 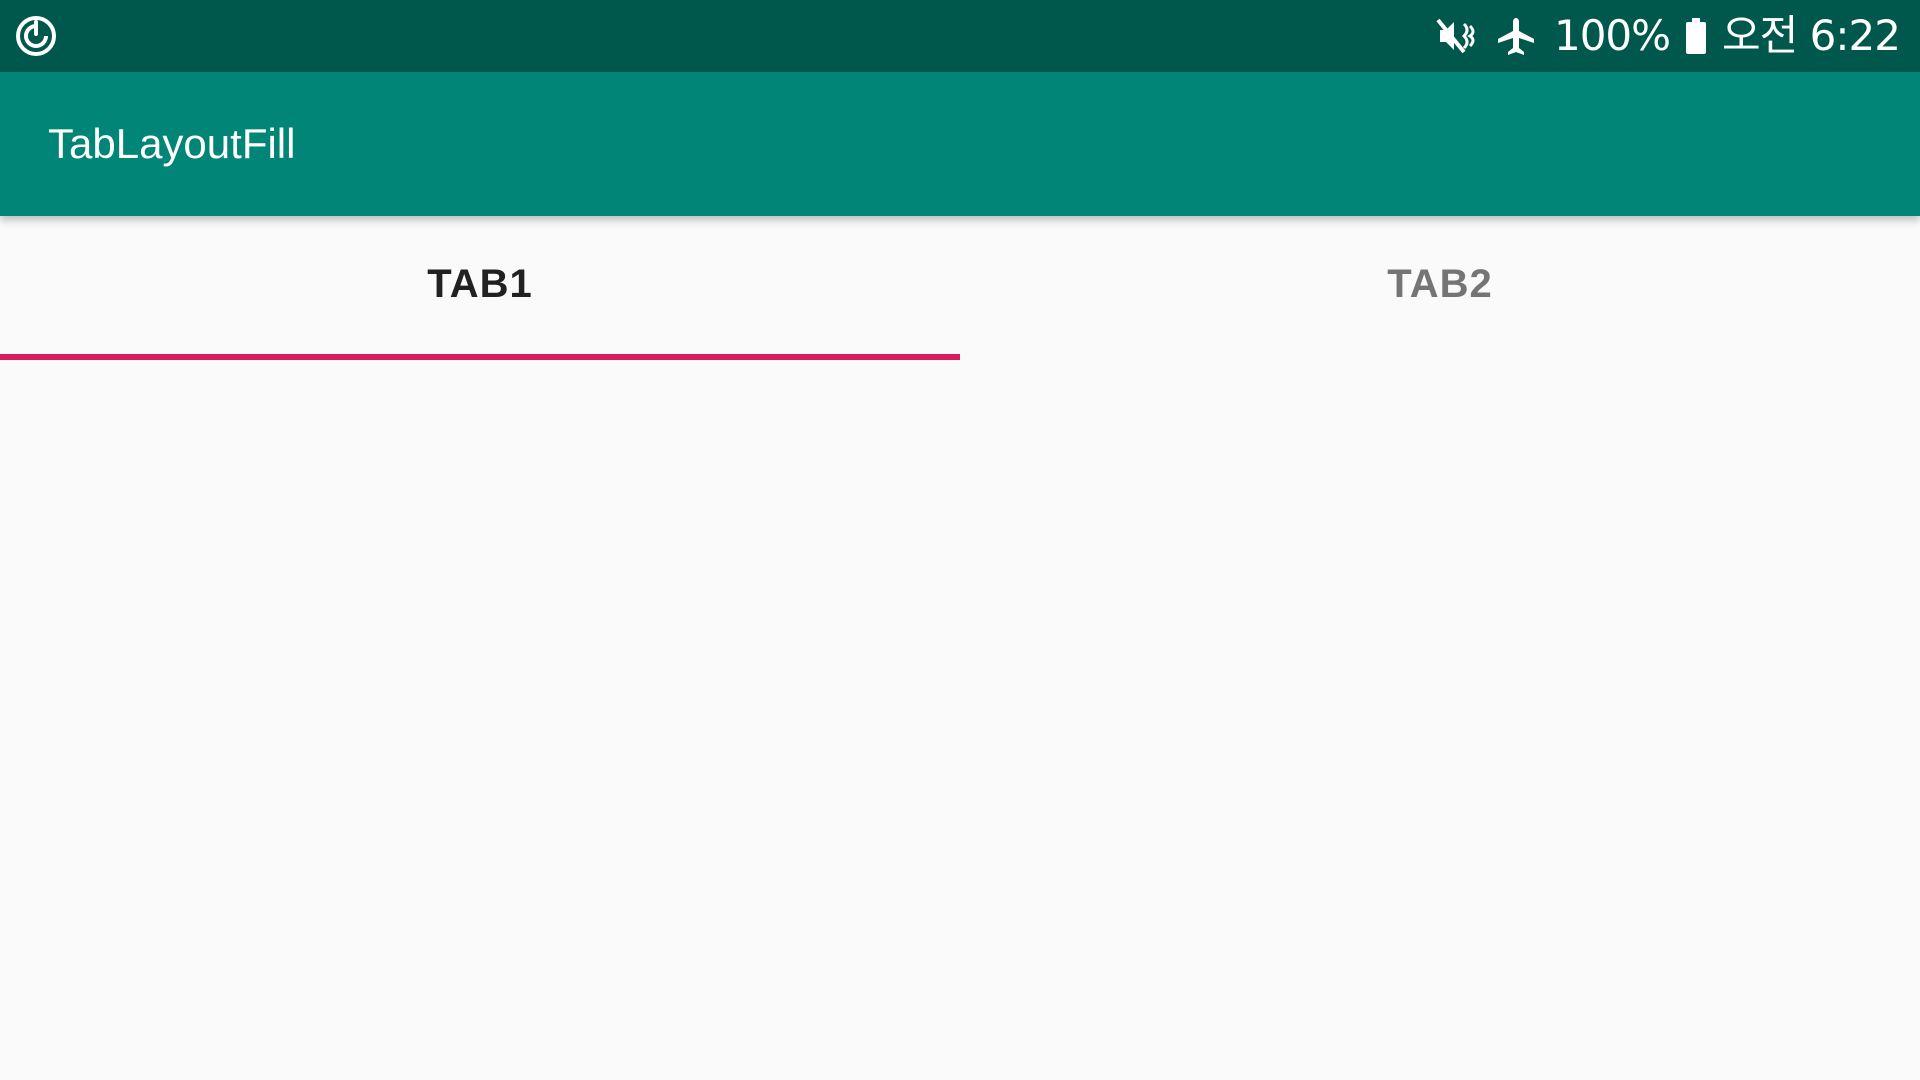 I want to click on battery-icon, so click(x=1696, y=36).